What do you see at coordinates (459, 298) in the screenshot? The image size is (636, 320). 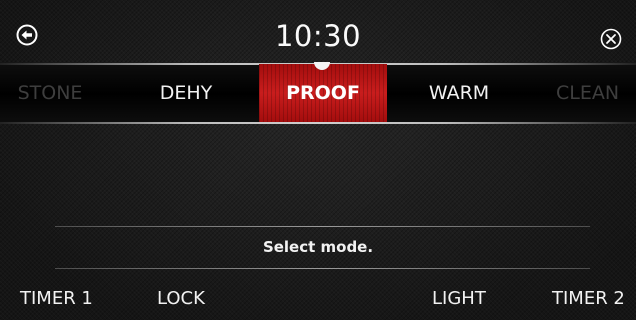 I see `light-button: LIGHT` at bounding box center [459, 298].